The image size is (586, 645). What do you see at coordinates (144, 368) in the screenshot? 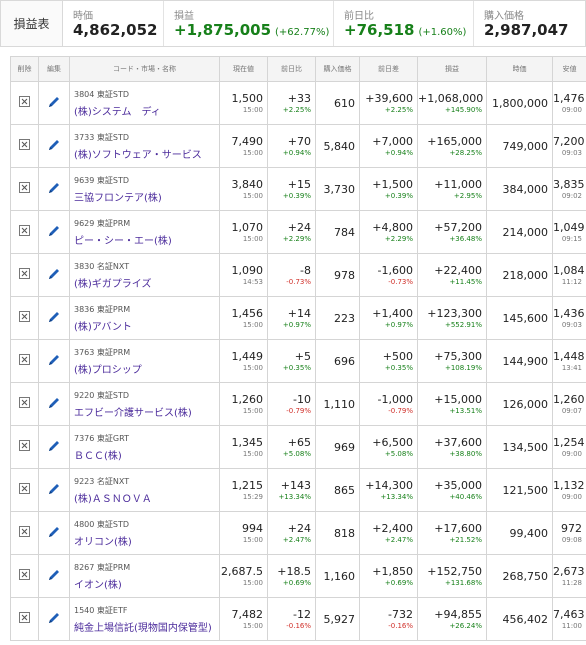
I see `stock-name-link: (株)プロシップ` at bounding box center [144, 368].